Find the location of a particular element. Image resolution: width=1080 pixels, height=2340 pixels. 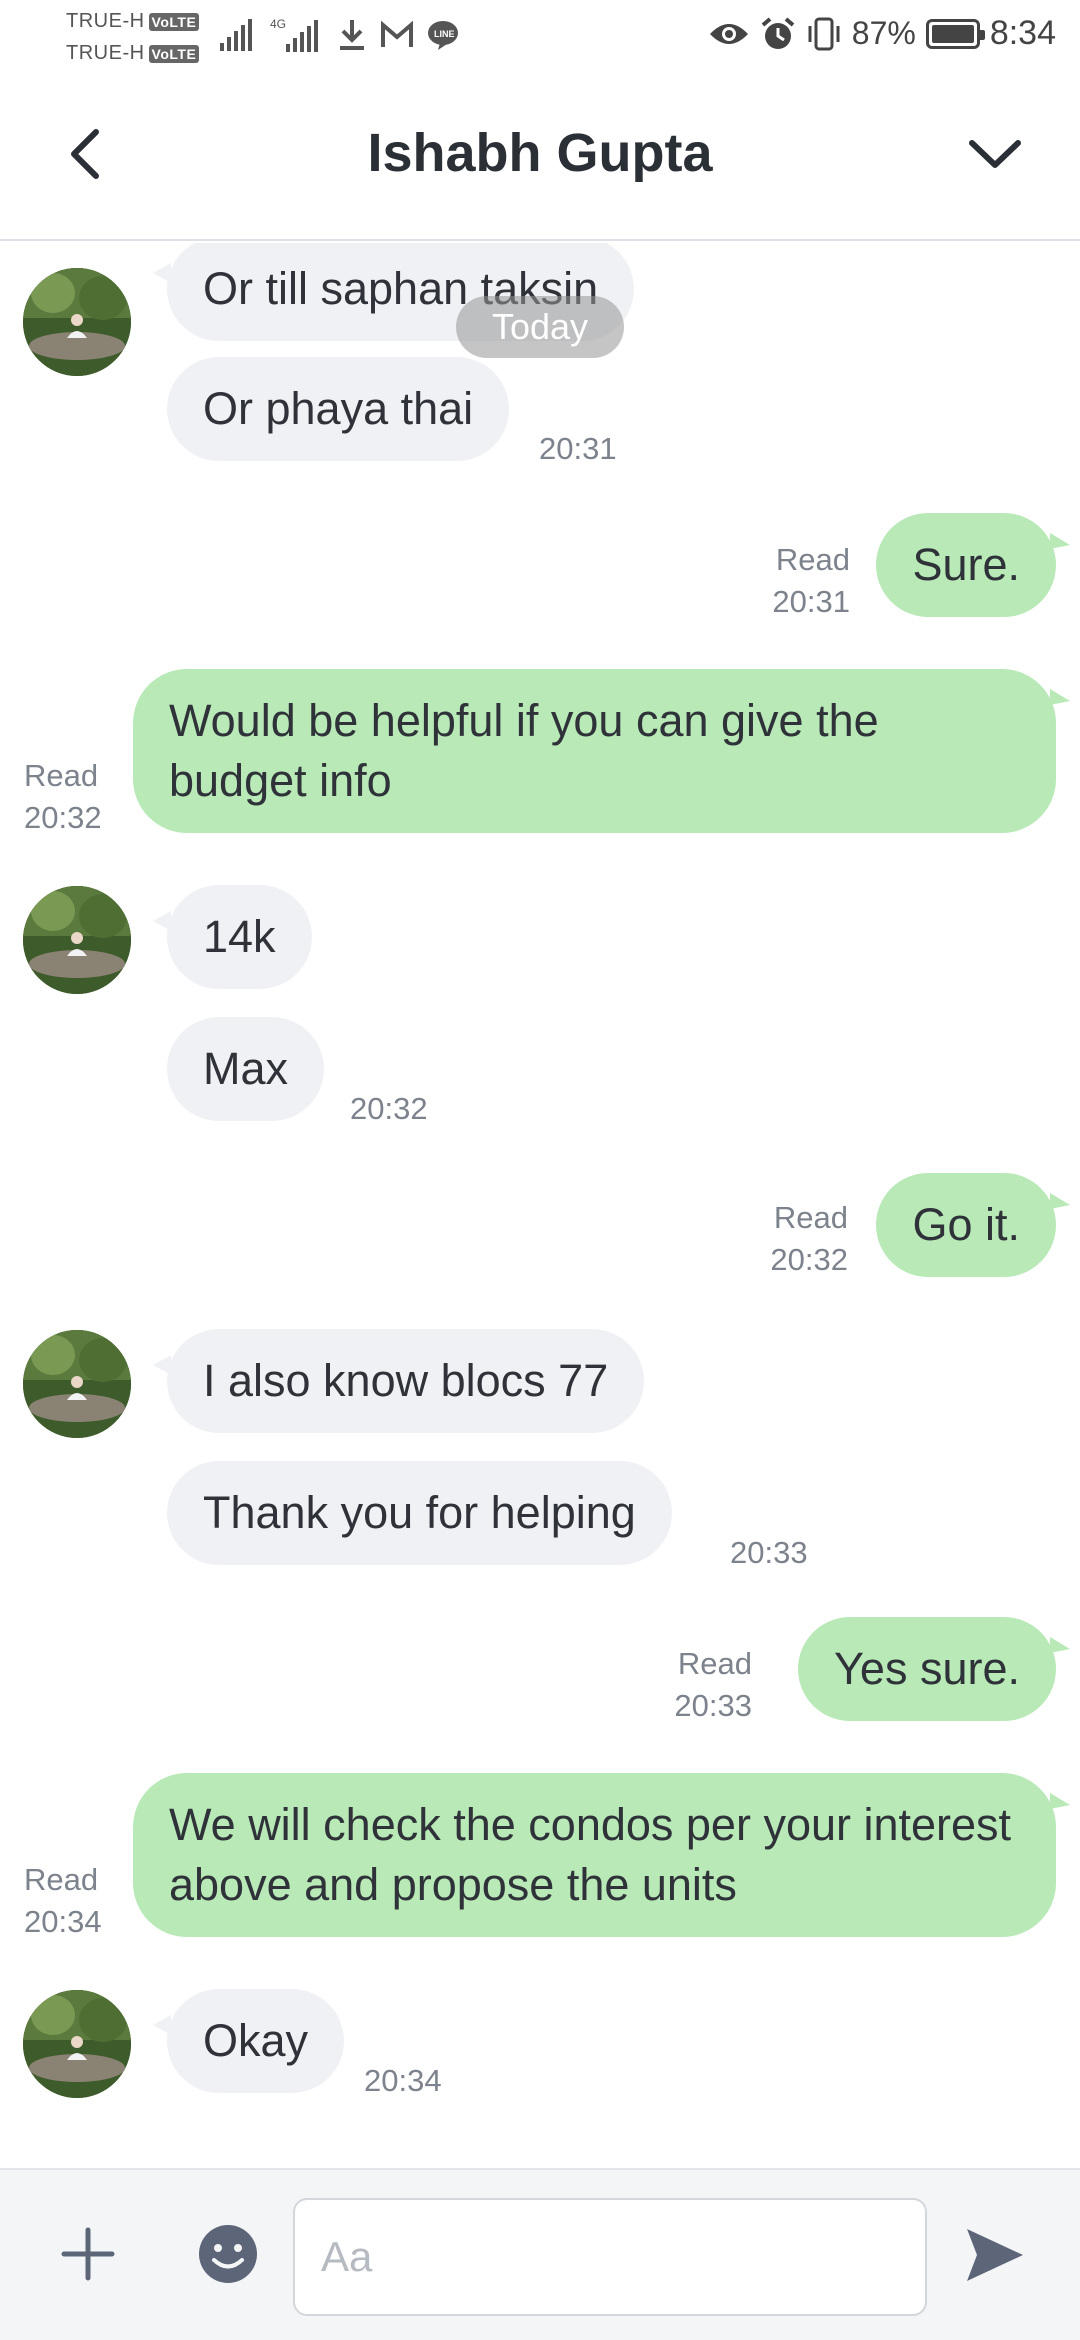

eye-icon is located at coordinates (728, 33).